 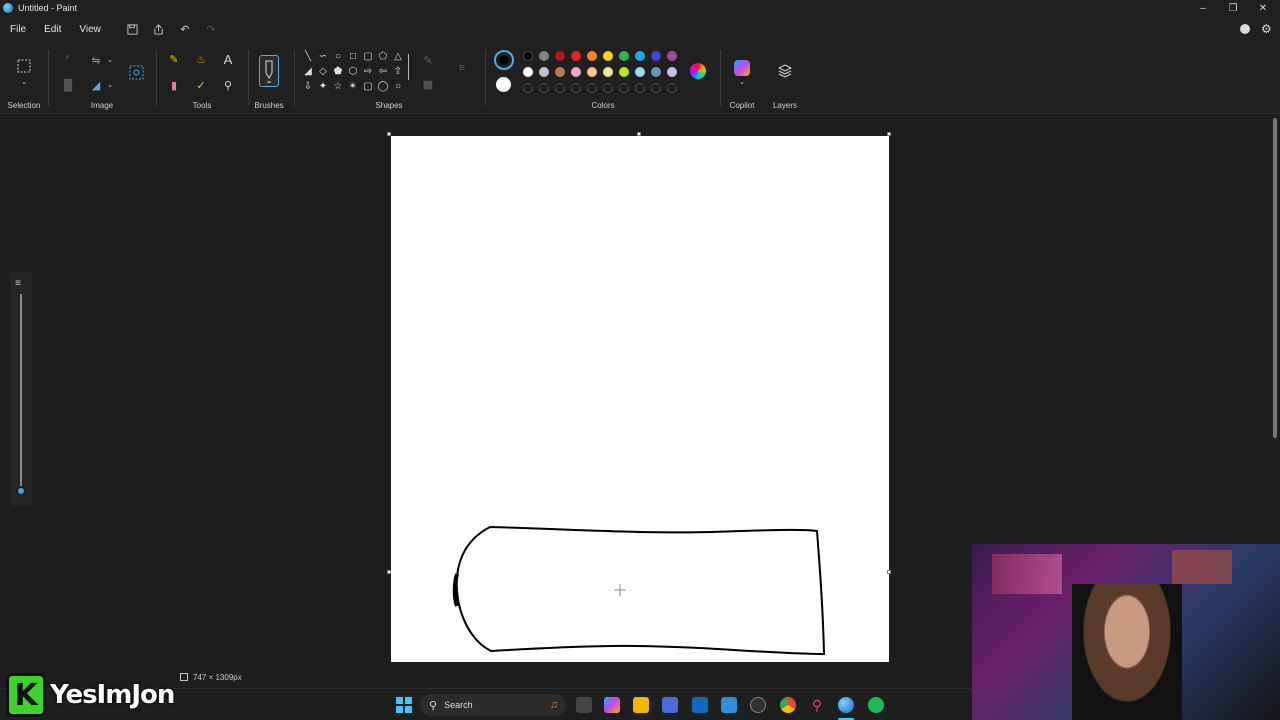 What do you see at coordinates (612, 705) in the screenshot?
I see `copilot-taskbar-icon` at bounding box center [612, 705].